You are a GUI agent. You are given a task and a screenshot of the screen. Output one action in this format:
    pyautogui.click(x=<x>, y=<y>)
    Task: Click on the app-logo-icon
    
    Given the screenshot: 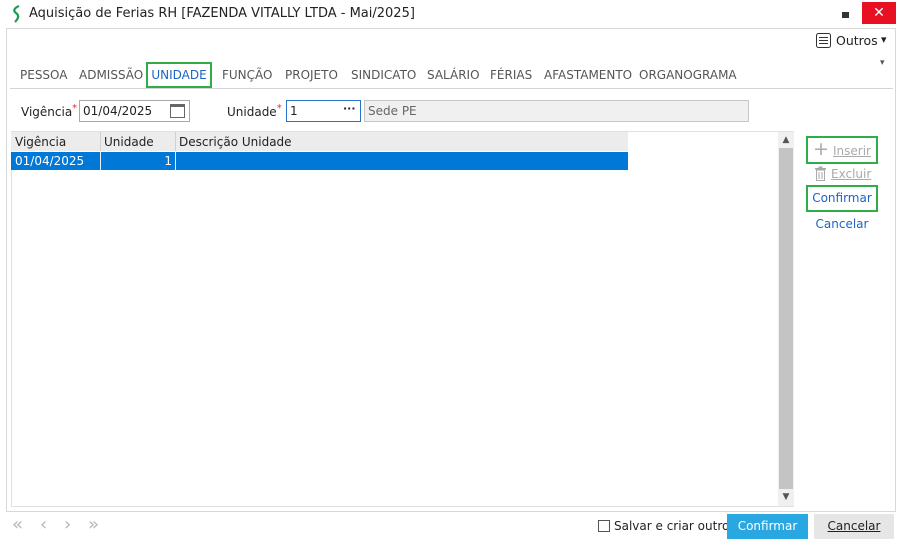 What is the action you would take?
    pyautogui.click(x=16, y=14)
    